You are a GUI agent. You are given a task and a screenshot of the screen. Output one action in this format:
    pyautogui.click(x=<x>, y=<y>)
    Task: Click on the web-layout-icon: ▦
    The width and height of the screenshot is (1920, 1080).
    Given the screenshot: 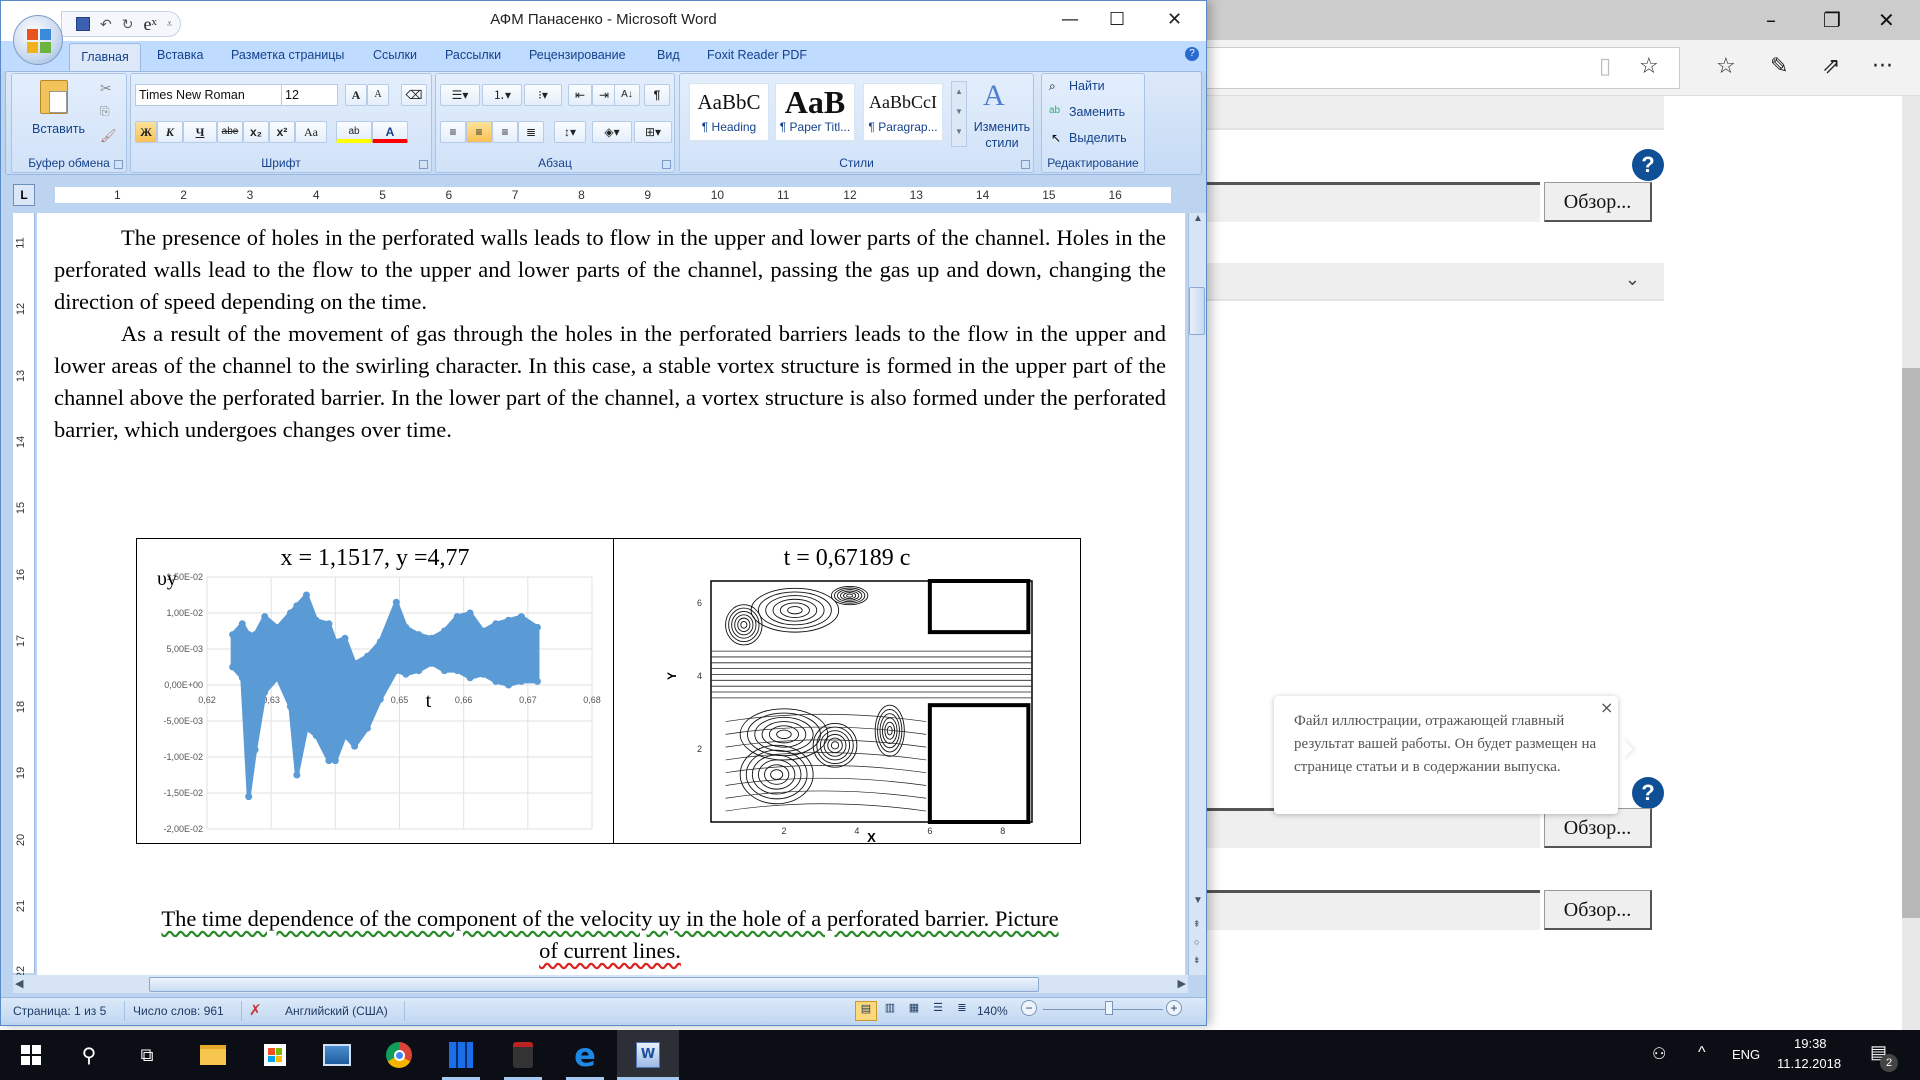 What is the action you would take?
    pyautogui.click(x=914, y=1011)
    